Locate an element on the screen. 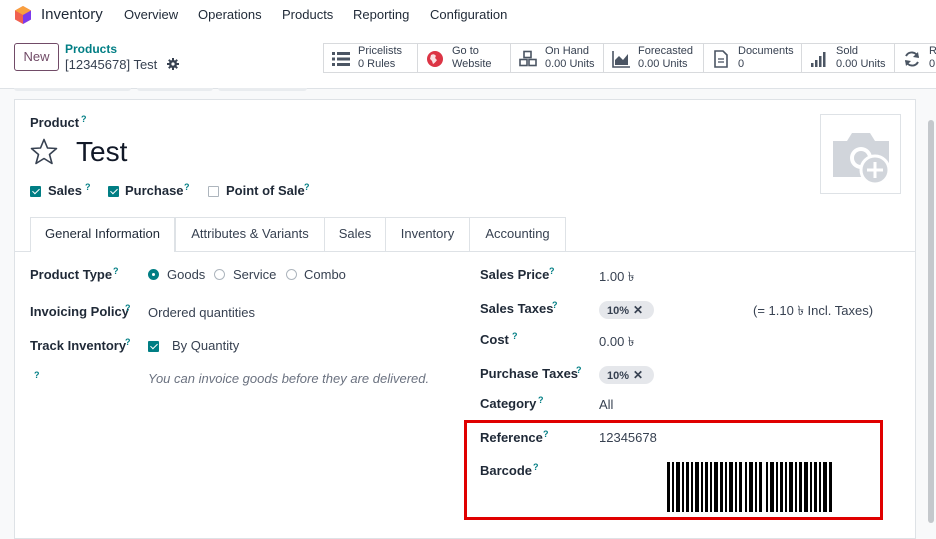  product-name: Test is located at coordinates (101, 152).